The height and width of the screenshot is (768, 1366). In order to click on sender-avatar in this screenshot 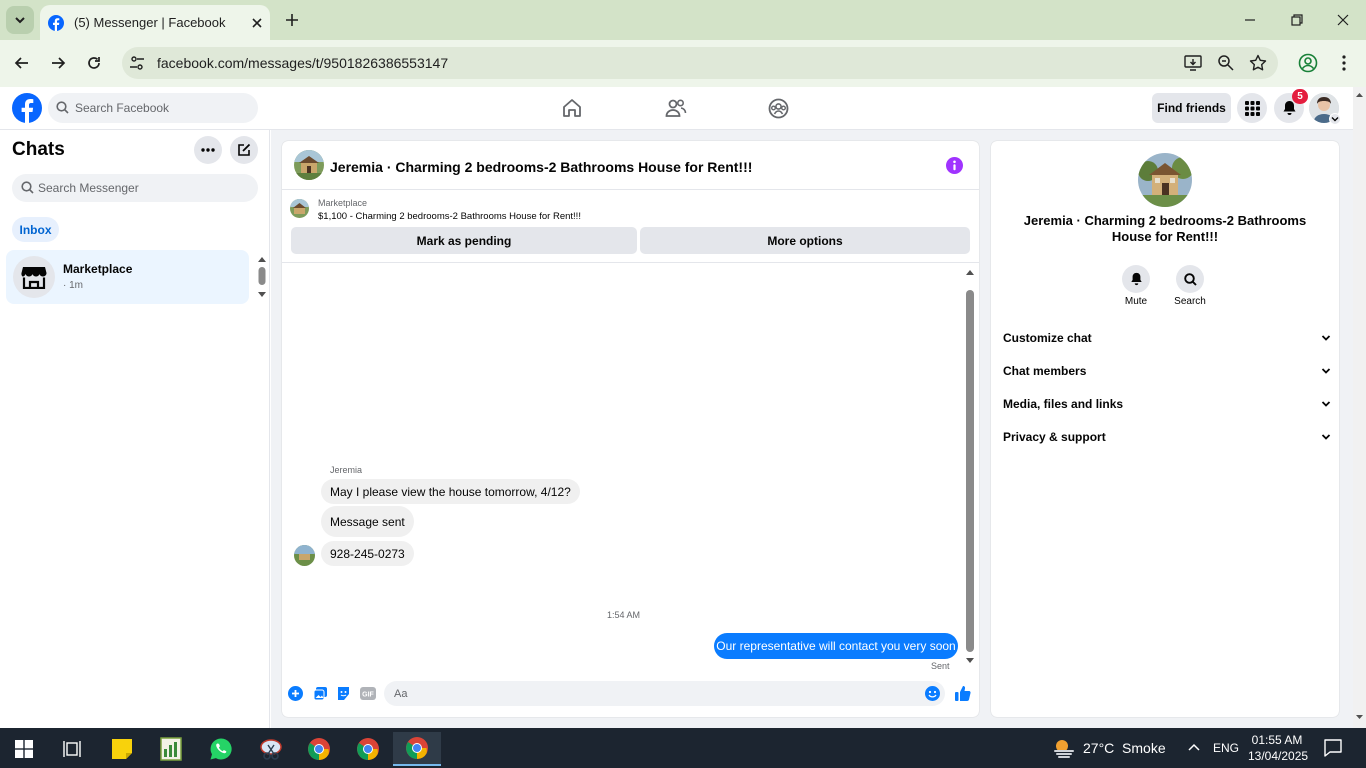, I will do `click(304, 555)`.